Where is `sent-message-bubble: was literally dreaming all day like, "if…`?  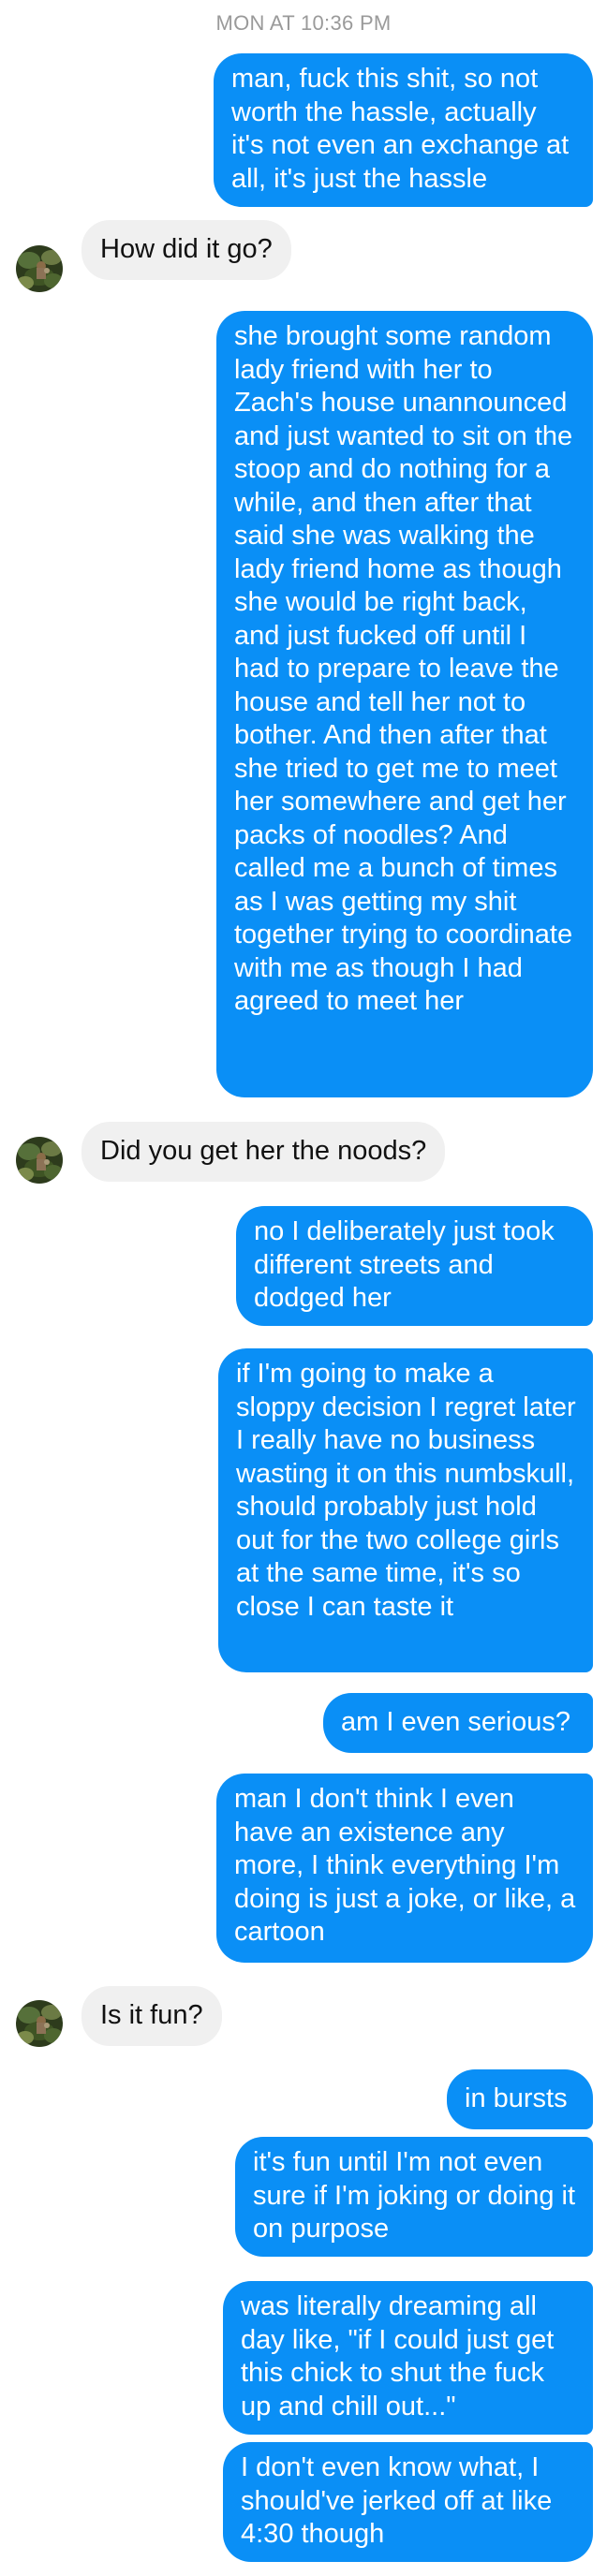 sent-message-bubble: was literally dreaming all day like, "if… is located at coordinates (408, 2358).